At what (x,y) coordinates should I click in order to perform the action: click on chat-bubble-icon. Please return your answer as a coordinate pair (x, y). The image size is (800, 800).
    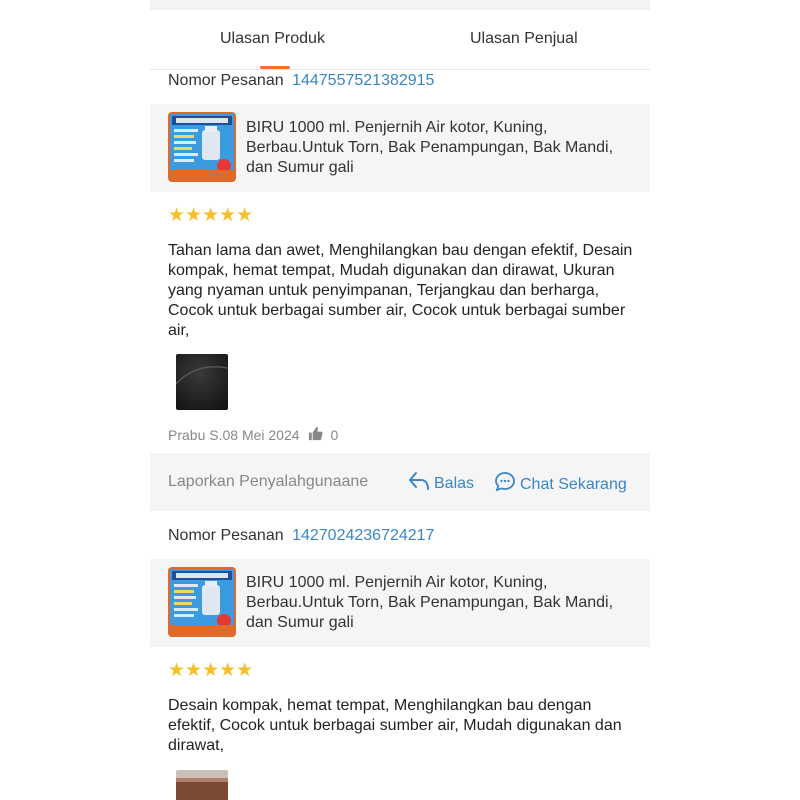
    Looking at the image, I should click on (505, 484).